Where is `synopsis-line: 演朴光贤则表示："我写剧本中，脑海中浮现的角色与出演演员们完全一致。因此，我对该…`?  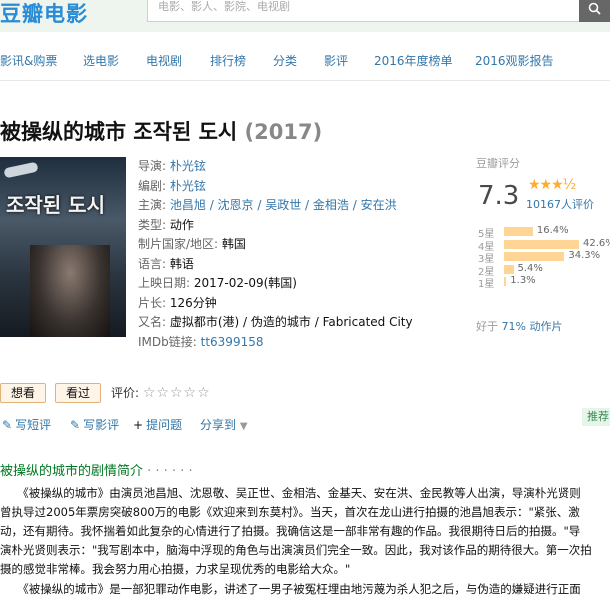 synopsis-line: 演朴光贤则表示："我写剧本中，脑海中浮现的角色与出演演员们完全一致。因此，我对该… is located at coordinates (296, 550).